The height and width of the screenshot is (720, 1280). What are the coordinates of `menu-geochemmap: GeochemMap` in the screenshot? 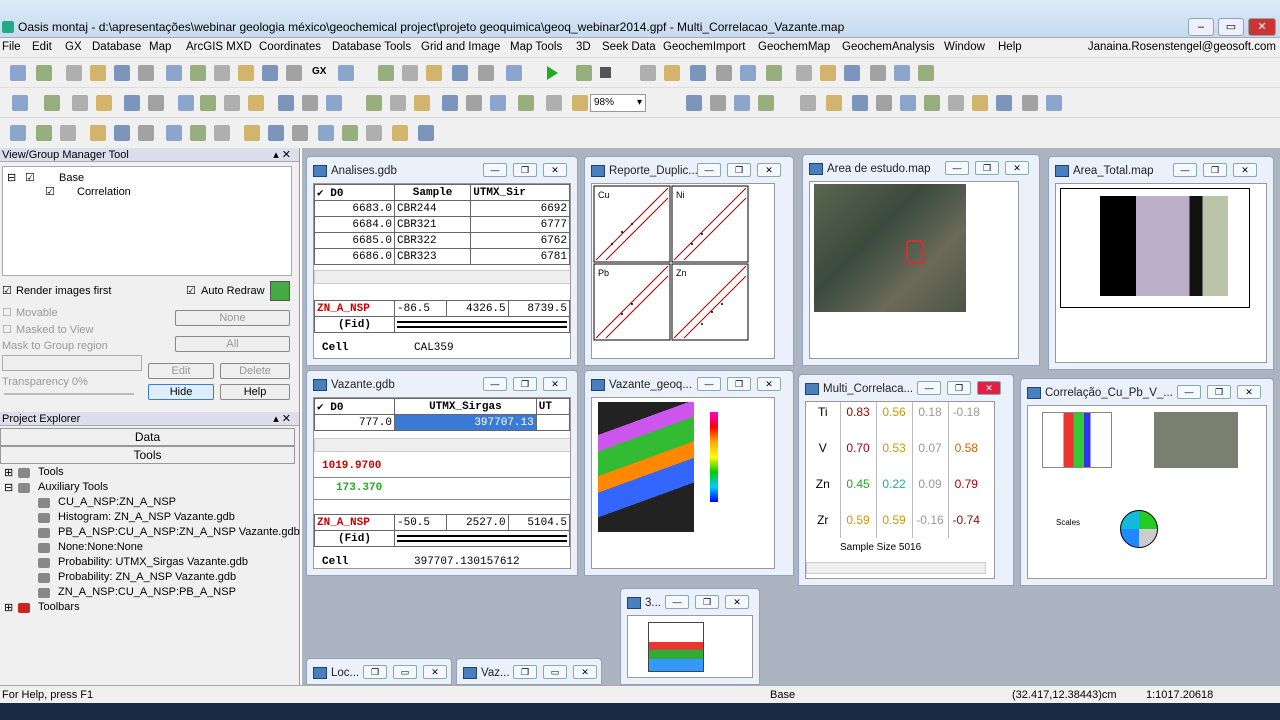 It's located at (794, 47).